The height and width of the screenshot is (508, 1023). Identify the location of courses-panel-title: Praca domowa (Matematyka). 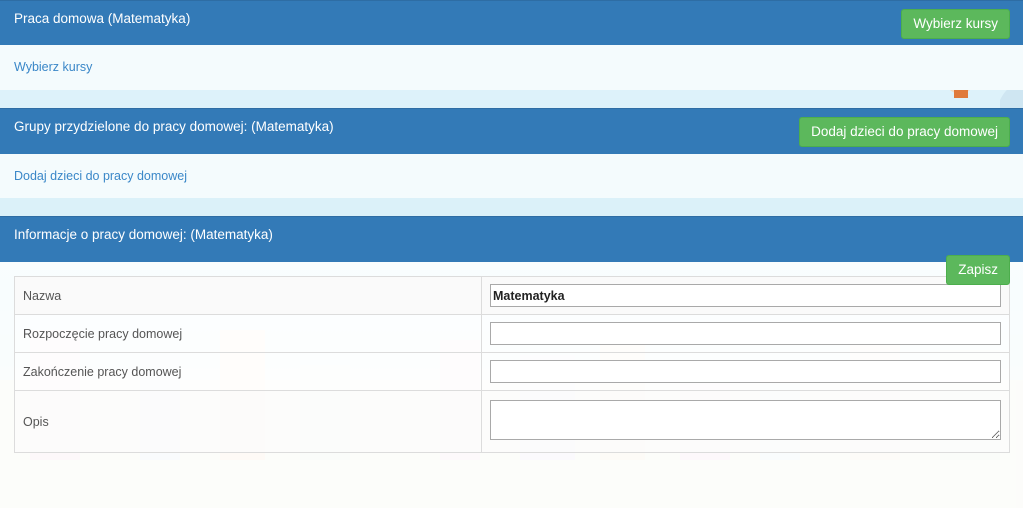
(102, 18).